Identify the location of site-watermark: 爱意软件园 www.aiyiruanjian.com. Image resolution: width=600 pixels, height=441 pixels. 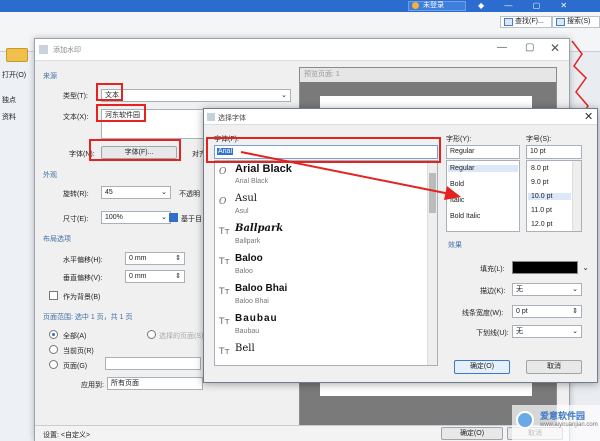
(556, 423).